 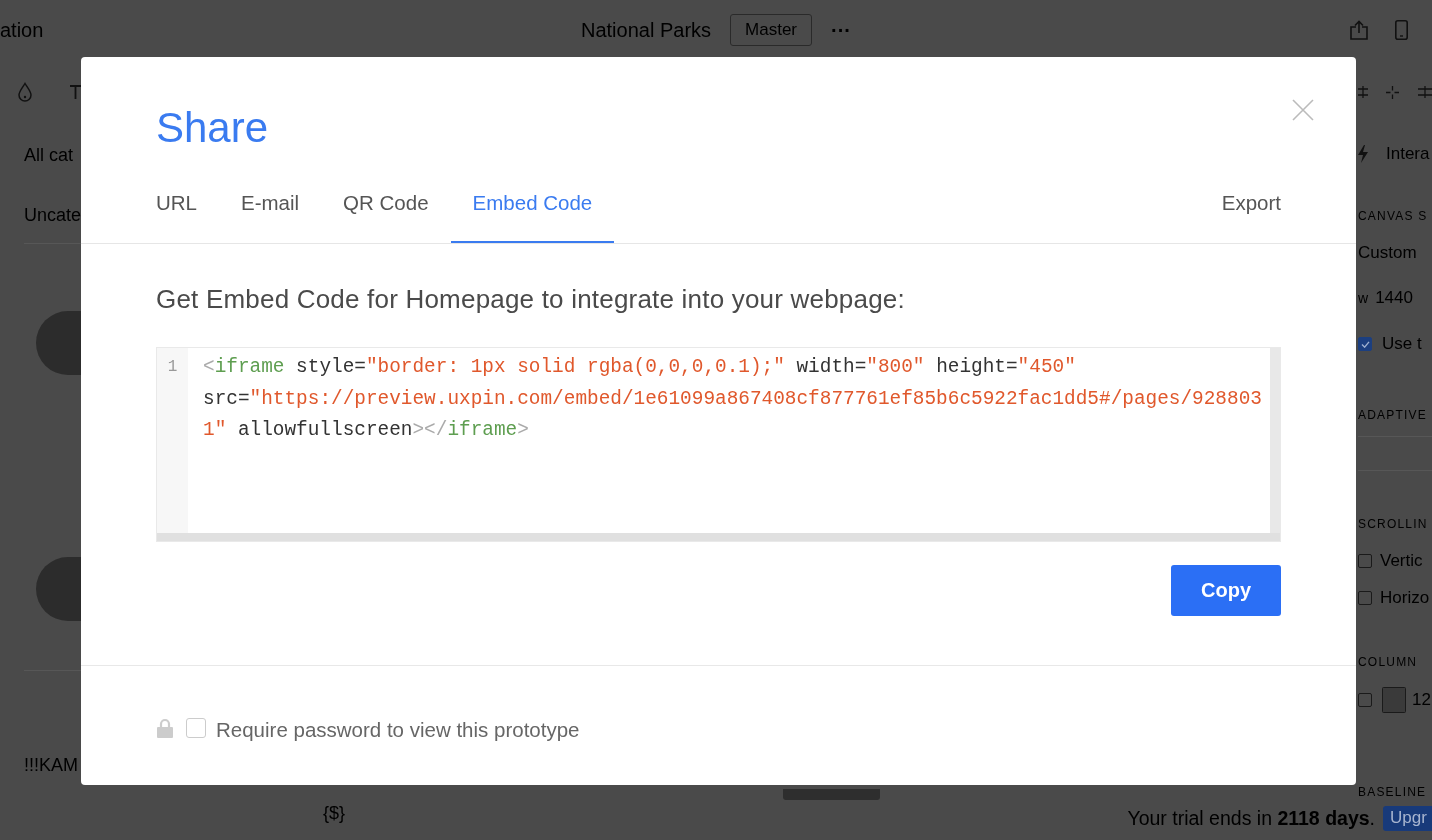 What do you see at coordinates (49, 155) in the screenshot?
I see `category-item: All cat` at bounding box center [49, 155].